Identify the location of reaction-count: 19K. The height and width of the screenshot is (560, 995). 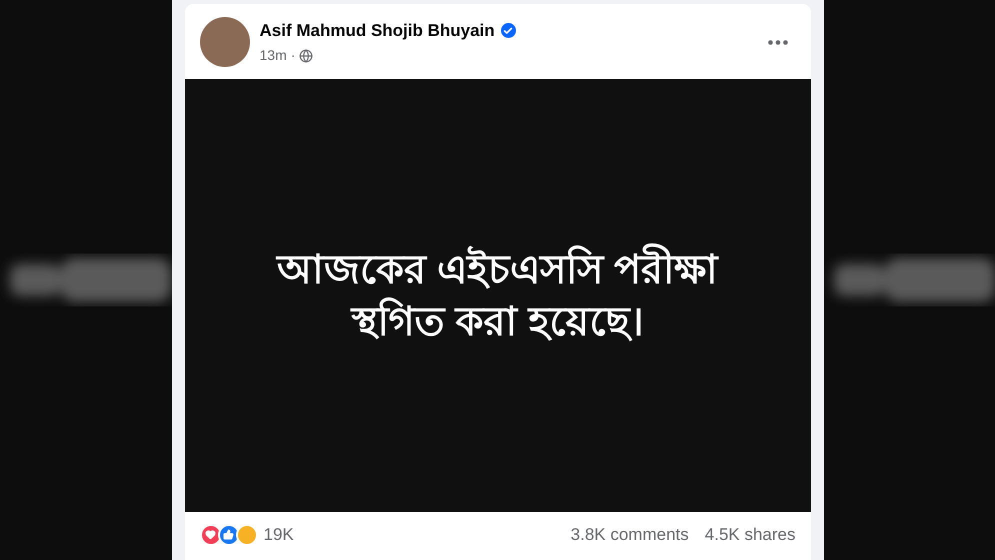
(279, 535).